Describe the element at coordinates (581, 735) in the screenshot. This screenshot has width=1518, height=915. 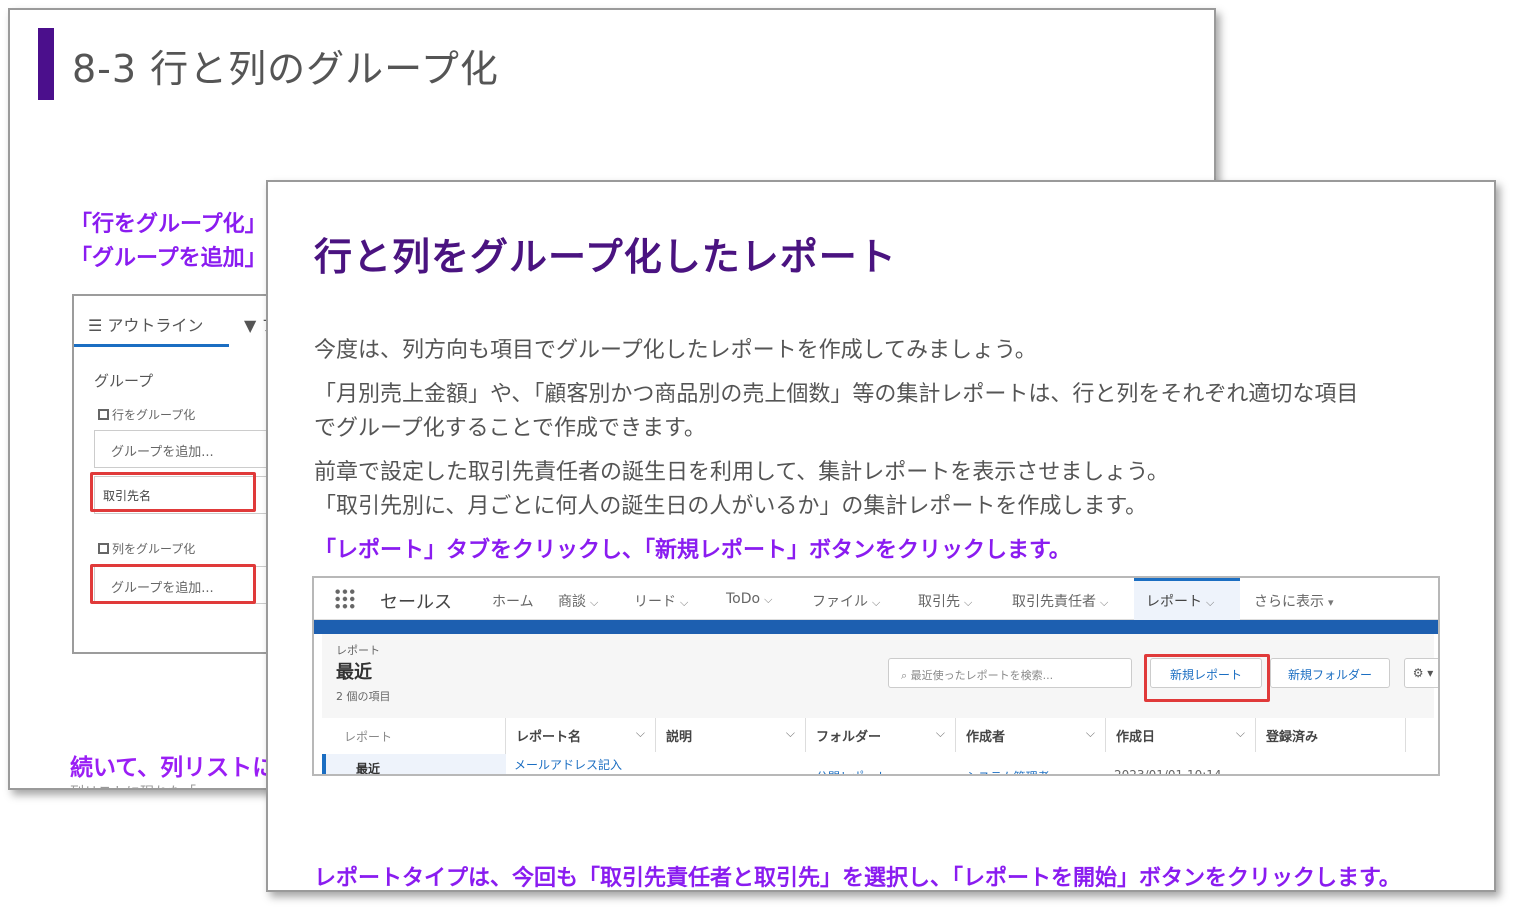
I see `column-header-report-name: レポート名 ⌵` at that location.